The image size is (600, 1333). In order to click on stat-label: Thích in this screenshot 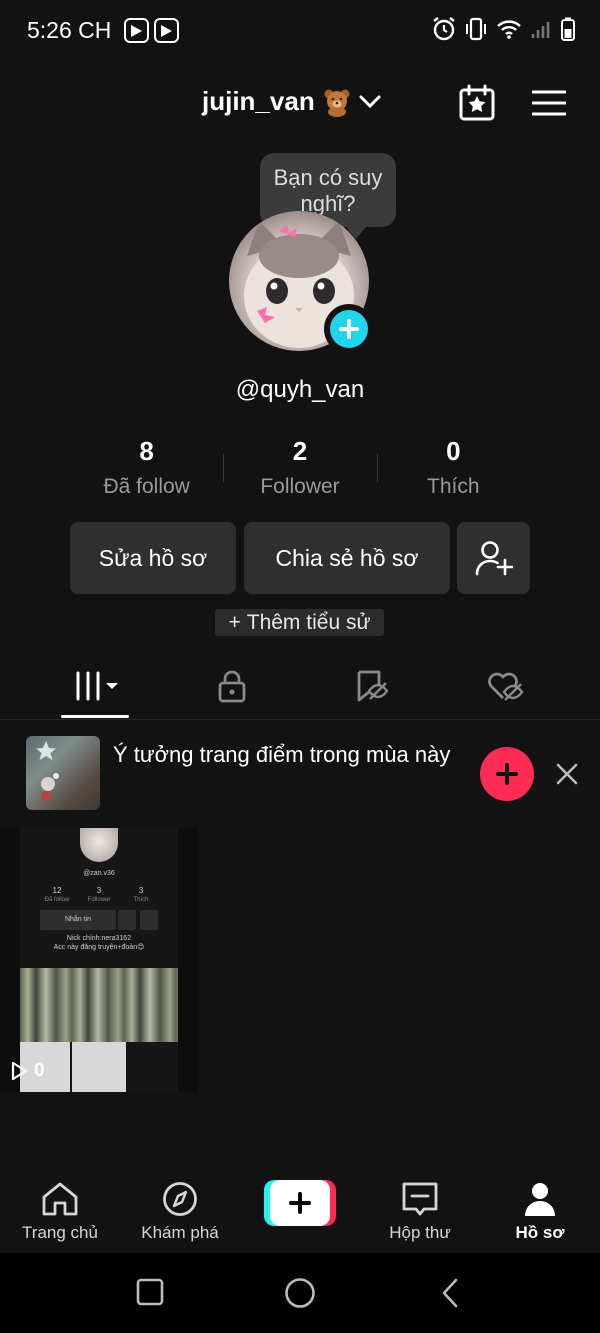, I will do `click(453, 486)`.